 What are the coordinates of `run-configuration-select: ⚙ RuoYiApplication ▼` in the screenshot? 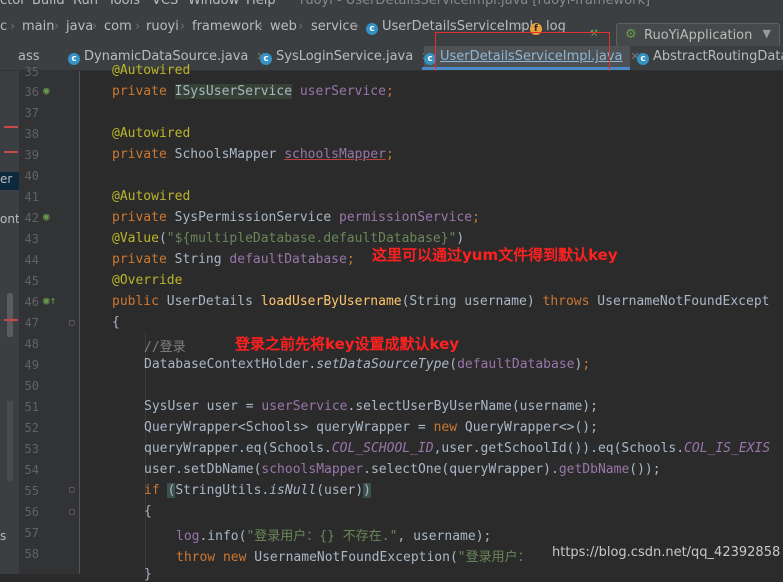 It's located at (698, 35).